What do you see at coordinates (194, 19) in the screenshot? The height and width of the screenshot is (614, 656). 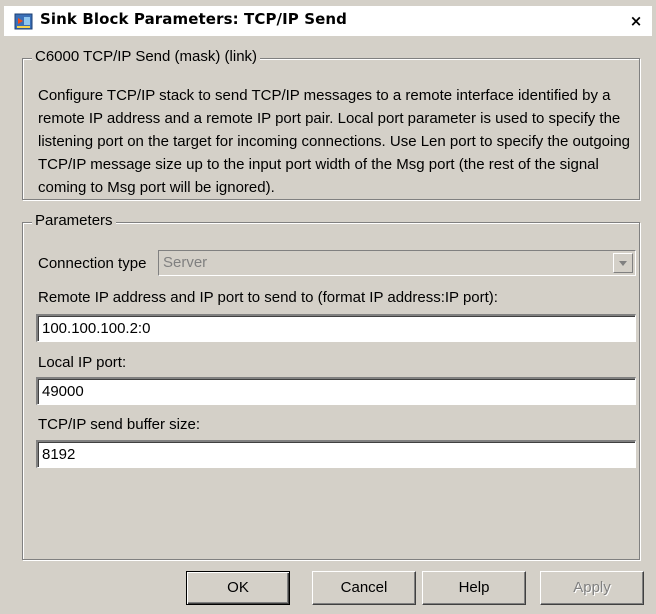 I see `window-title: Sink Block Parameters: TCP/IP Send` at bounding box center [194, 19].